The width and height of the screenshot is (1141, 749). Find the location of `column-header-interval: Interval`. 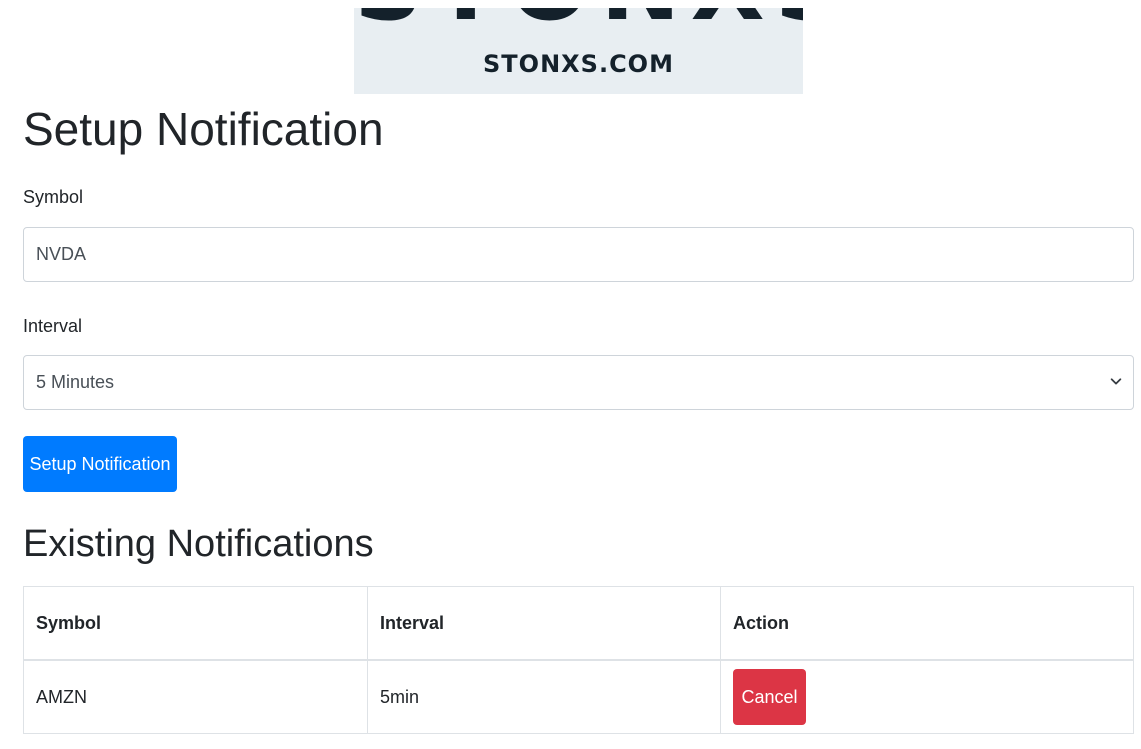

column-header-interval: Interval is located at coordinates (544, 623).